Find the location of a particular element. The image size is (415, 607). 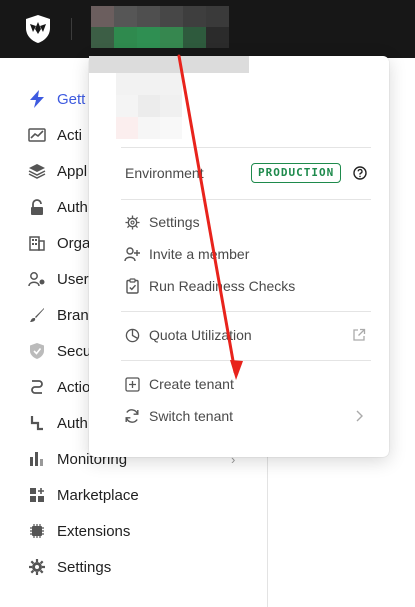

grid-plus-icon is located at coordinates (37, 495).